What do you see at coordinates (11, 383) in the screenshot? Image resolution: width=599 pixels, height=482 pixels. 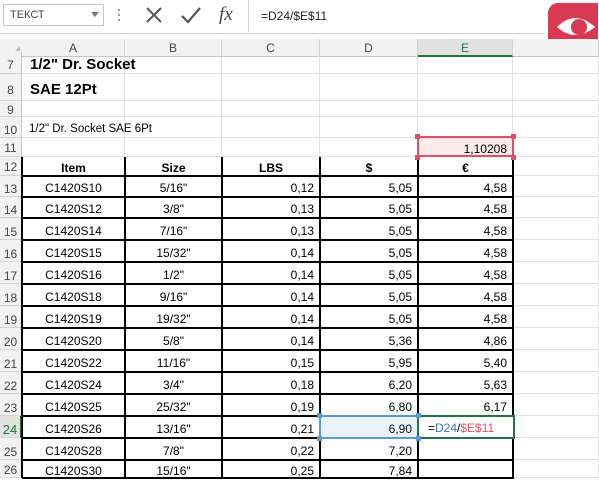 I see `row-header-22: 22` at bounding box center [11, 383].